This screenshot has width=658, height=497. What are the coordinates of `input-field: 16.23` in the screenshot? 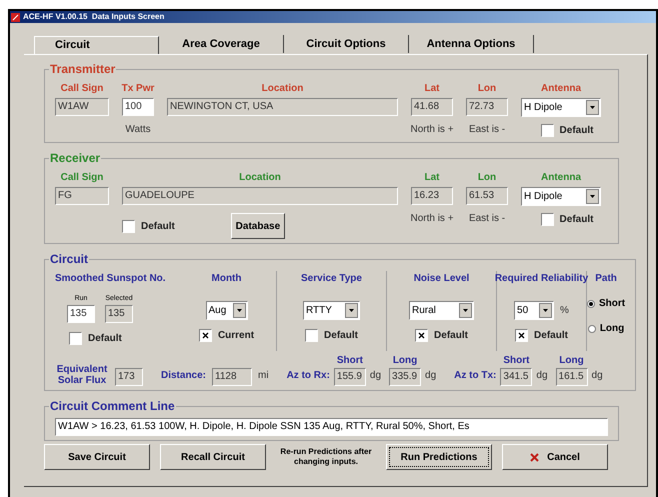 It's located at (432, 196).